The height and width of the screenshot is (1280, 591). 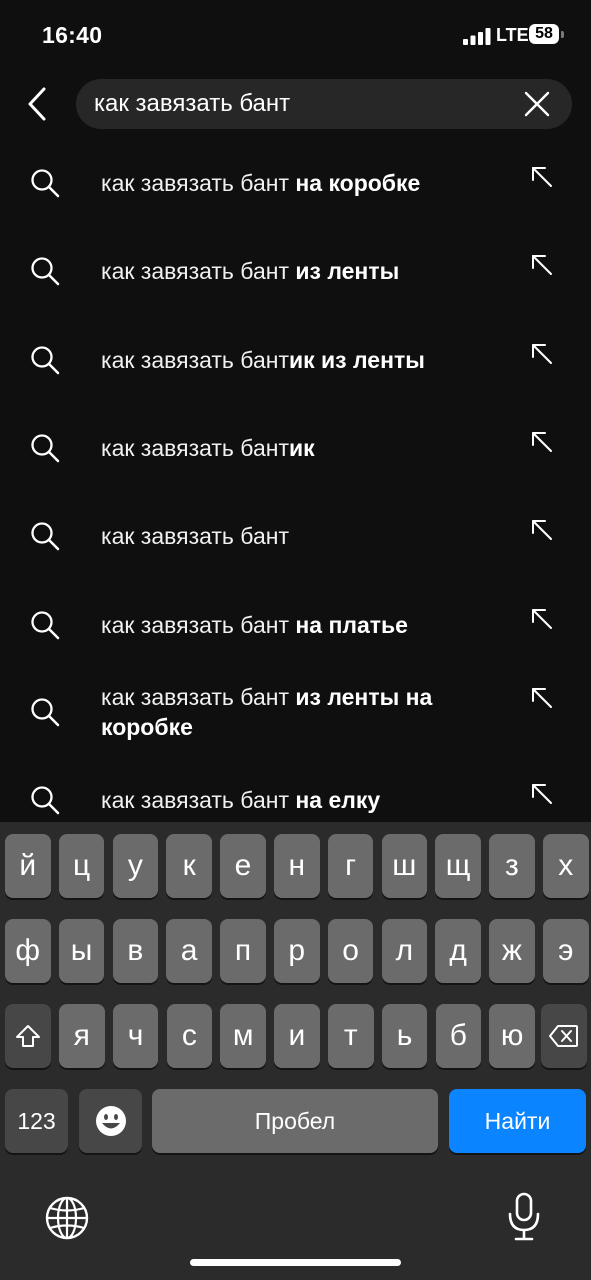 I want to click on suggestion-item: как завязать бантик, so click(x=295, y=448).